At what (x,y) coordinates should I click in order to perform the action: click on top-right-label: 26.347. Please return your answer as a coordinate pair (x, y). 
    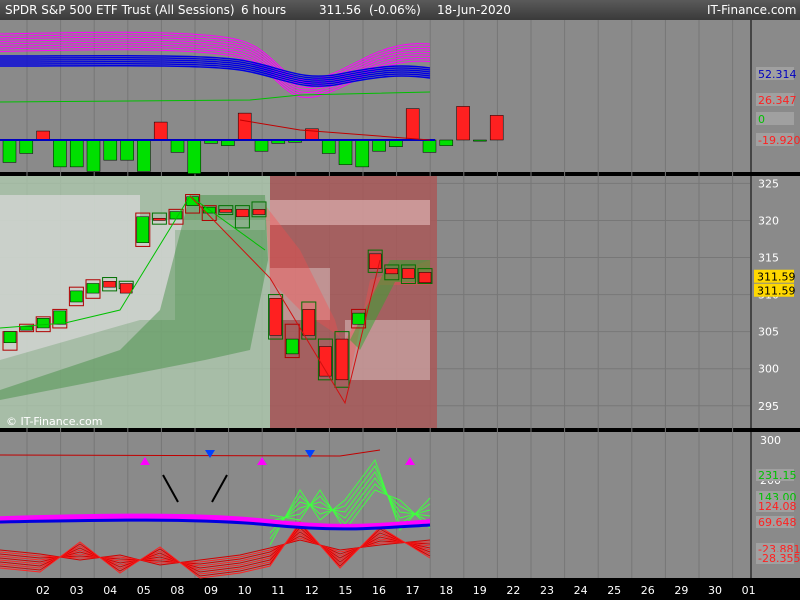
    Looking at the image, I should click on (777, 100).